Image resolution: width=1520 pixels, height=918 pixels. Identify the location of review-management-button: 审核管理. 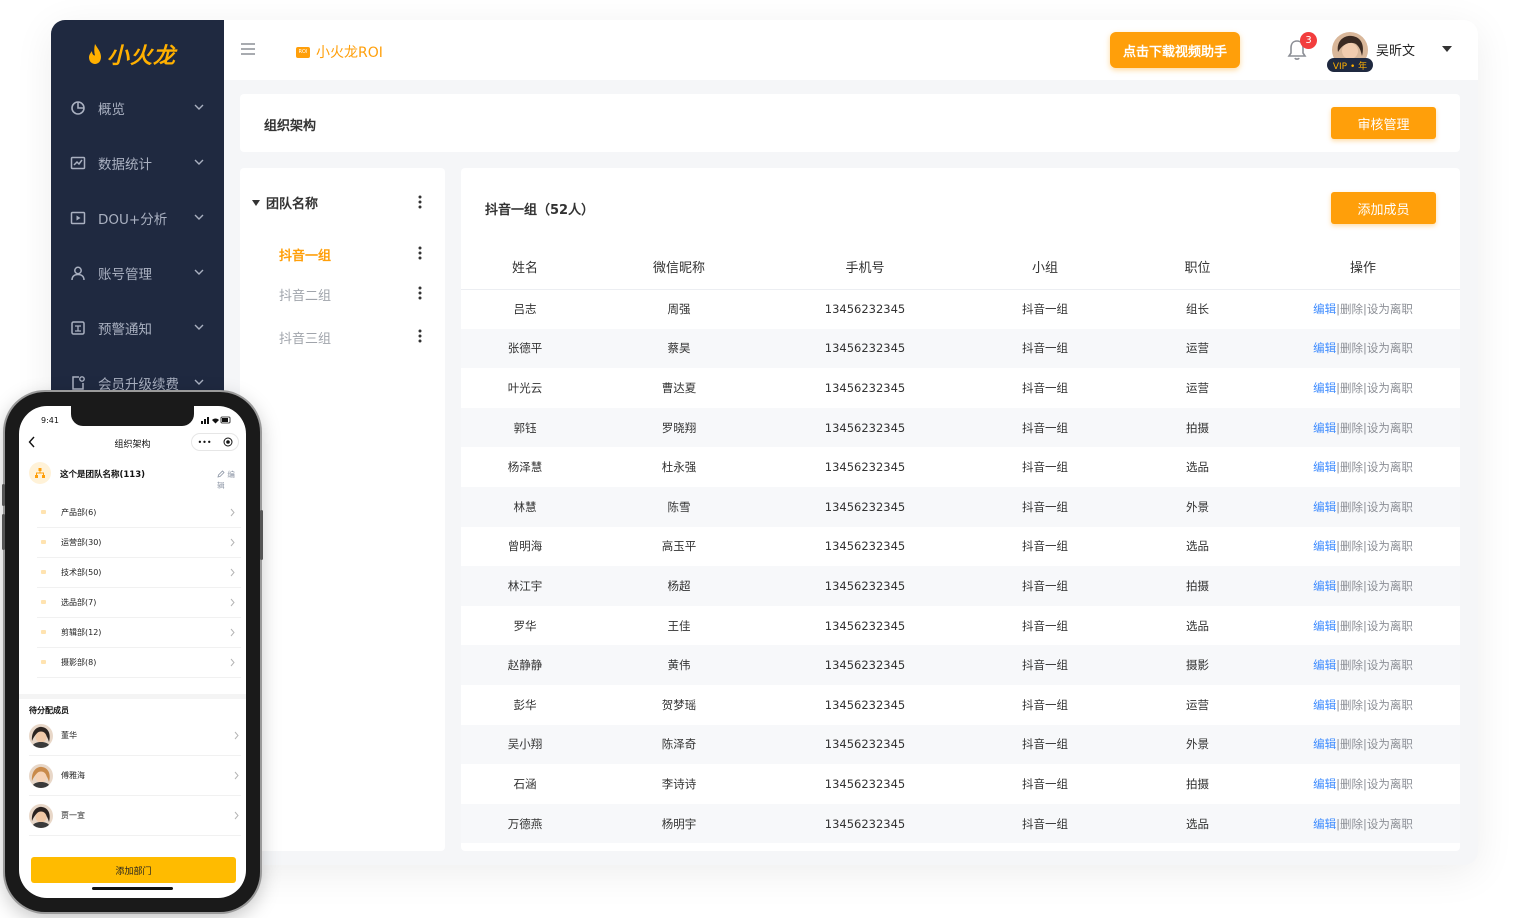
(1383, 123).